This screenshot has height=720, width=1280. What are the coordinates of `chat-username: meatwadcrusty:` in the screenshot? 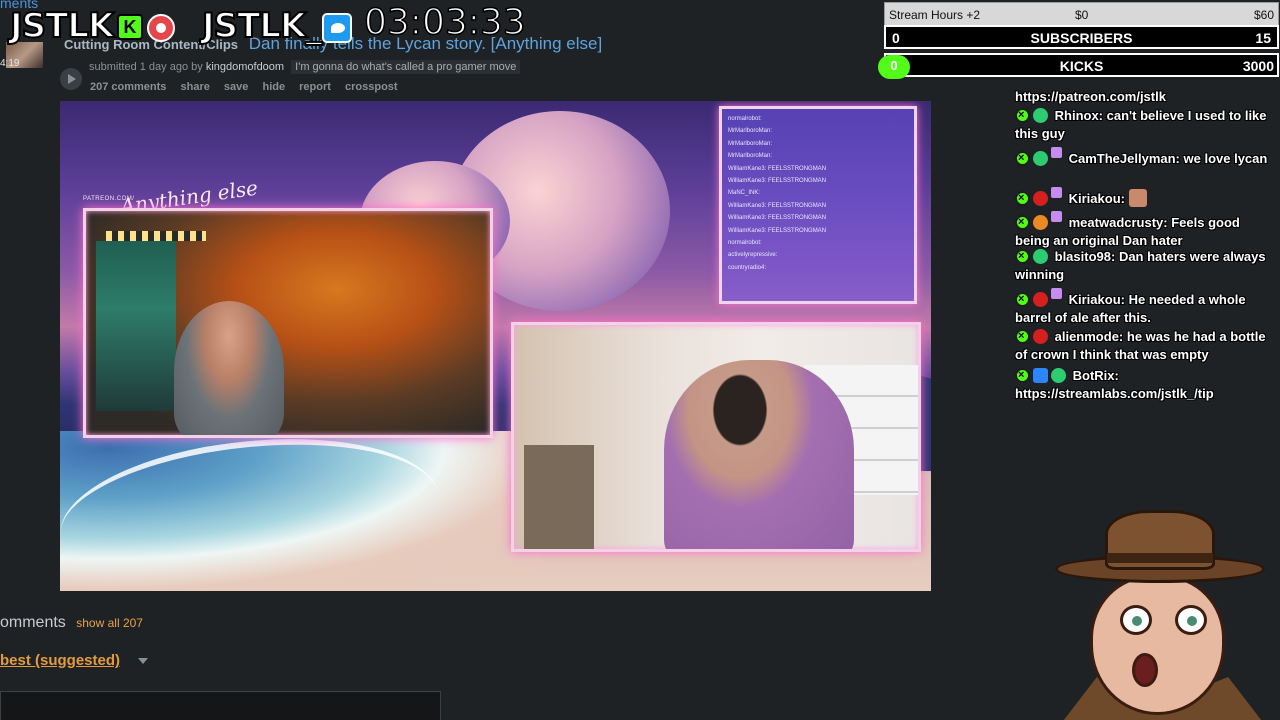 It's located at (1118, 222).